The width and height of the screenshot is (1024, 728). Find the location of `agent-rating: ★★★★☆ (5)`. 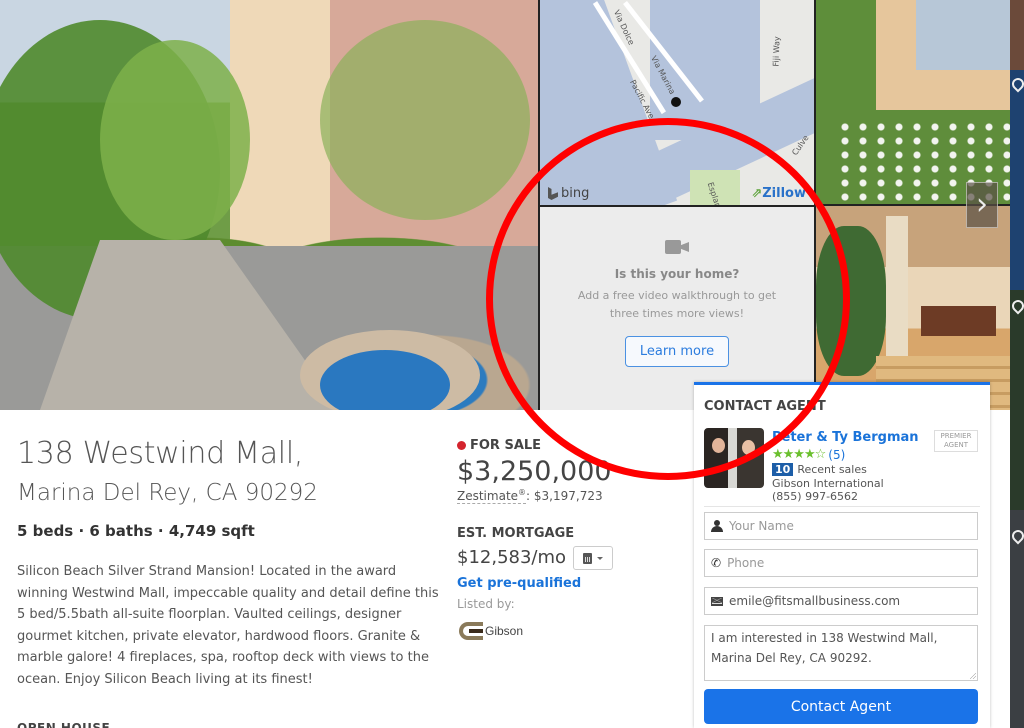

agent-rating: ★★★★☆ (5) is located at coordinates (808, 454).